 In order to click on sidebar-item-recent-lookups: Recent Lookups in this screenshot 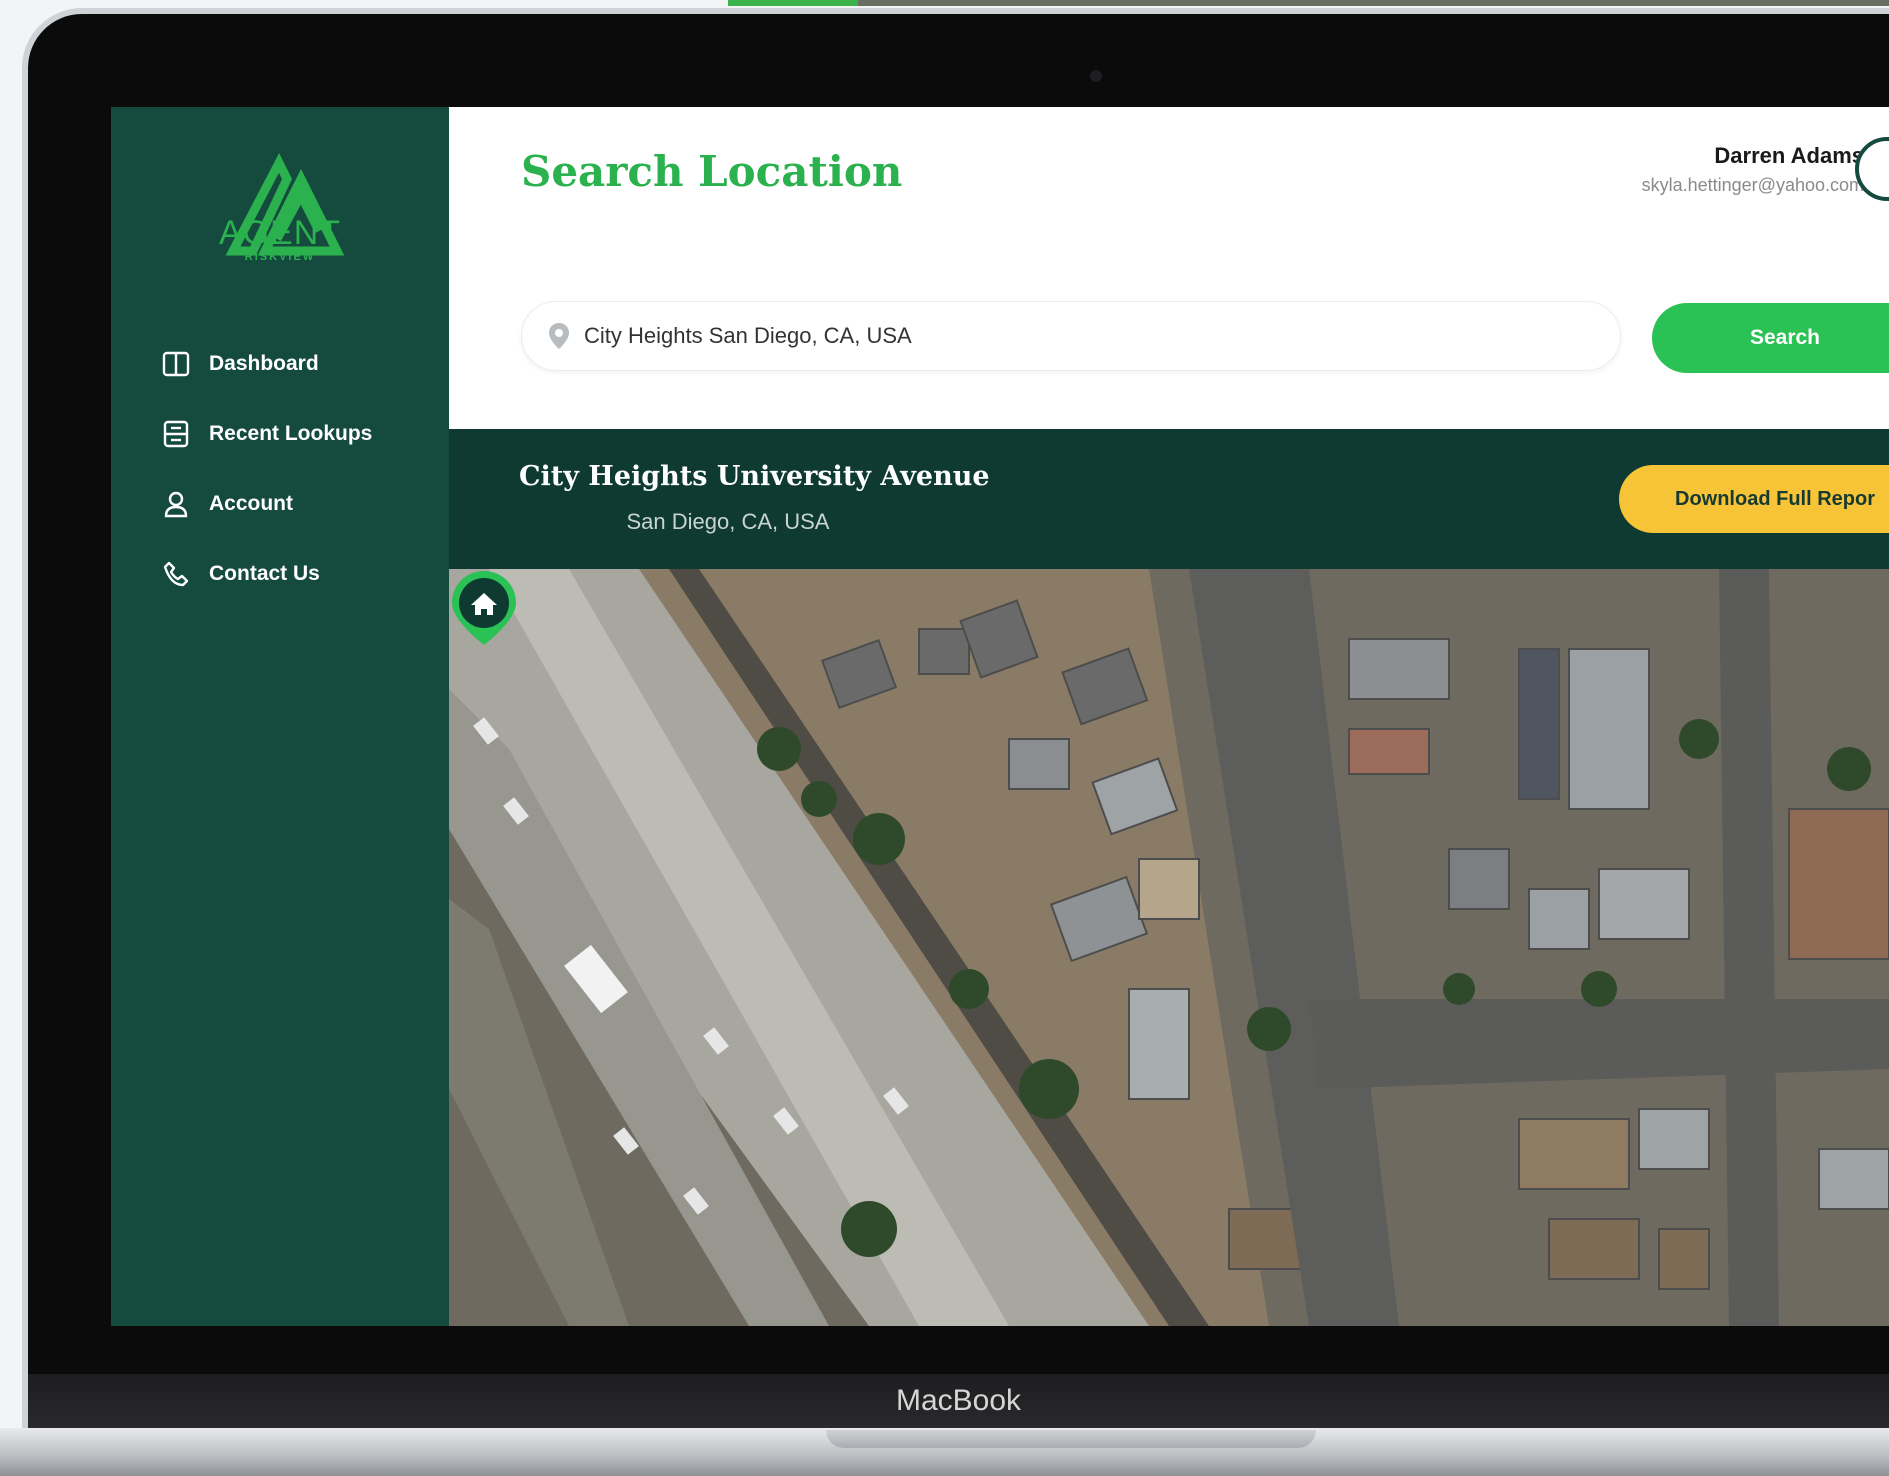, I will do `click(266, 434)`.